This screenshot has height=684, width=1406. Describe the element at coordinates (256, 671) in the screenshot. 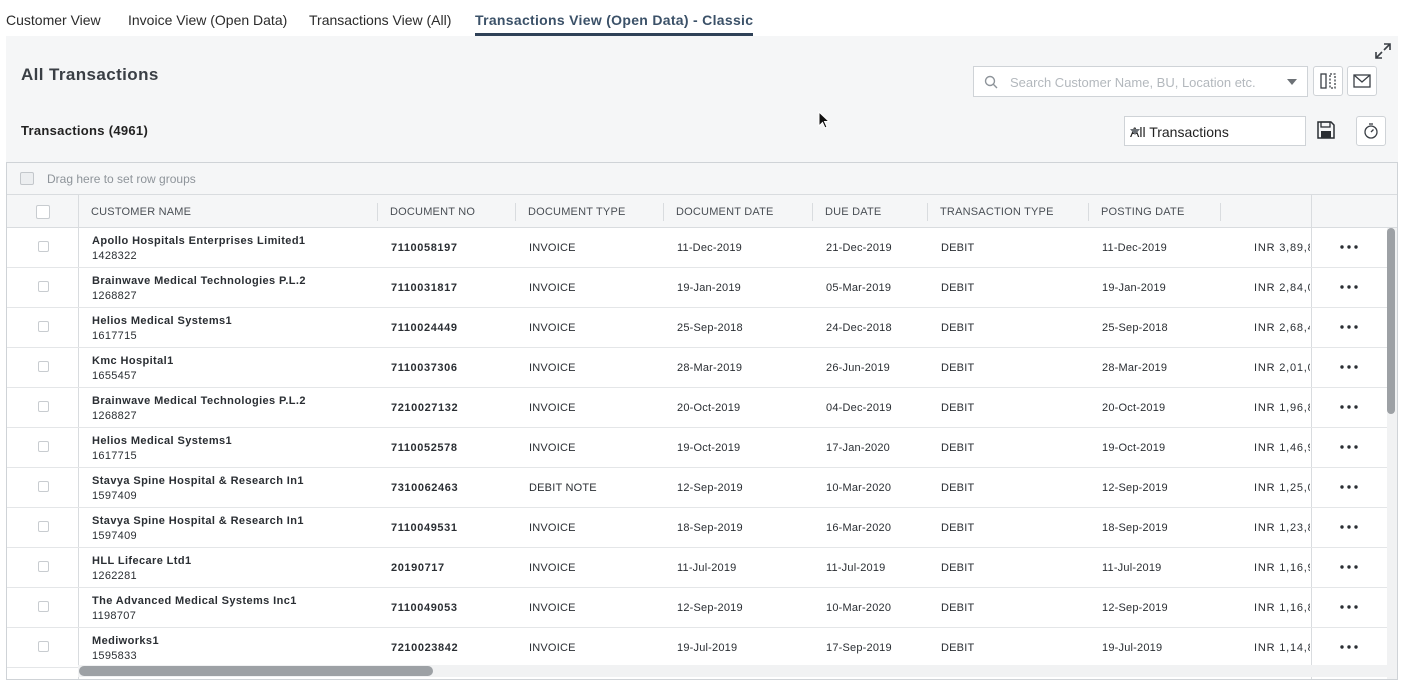

I see `horizontal-scrollbar-thumb` at that location.